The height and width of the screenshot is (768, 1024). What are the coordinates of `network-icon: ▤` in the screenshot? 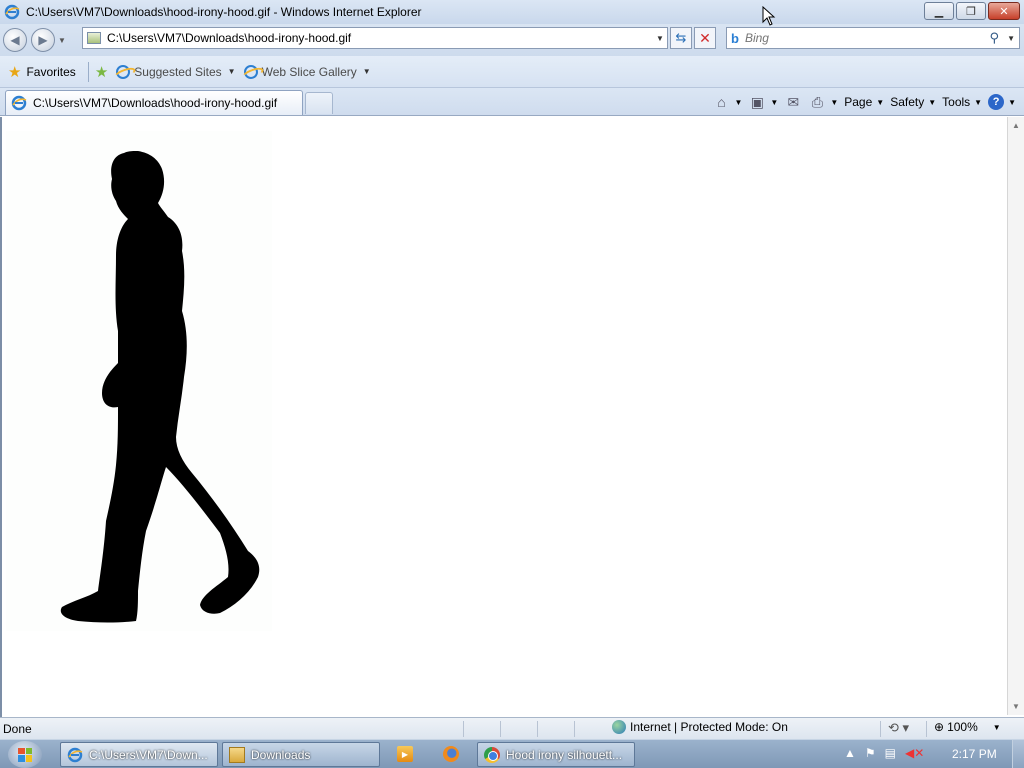 It's located at (890, 753).